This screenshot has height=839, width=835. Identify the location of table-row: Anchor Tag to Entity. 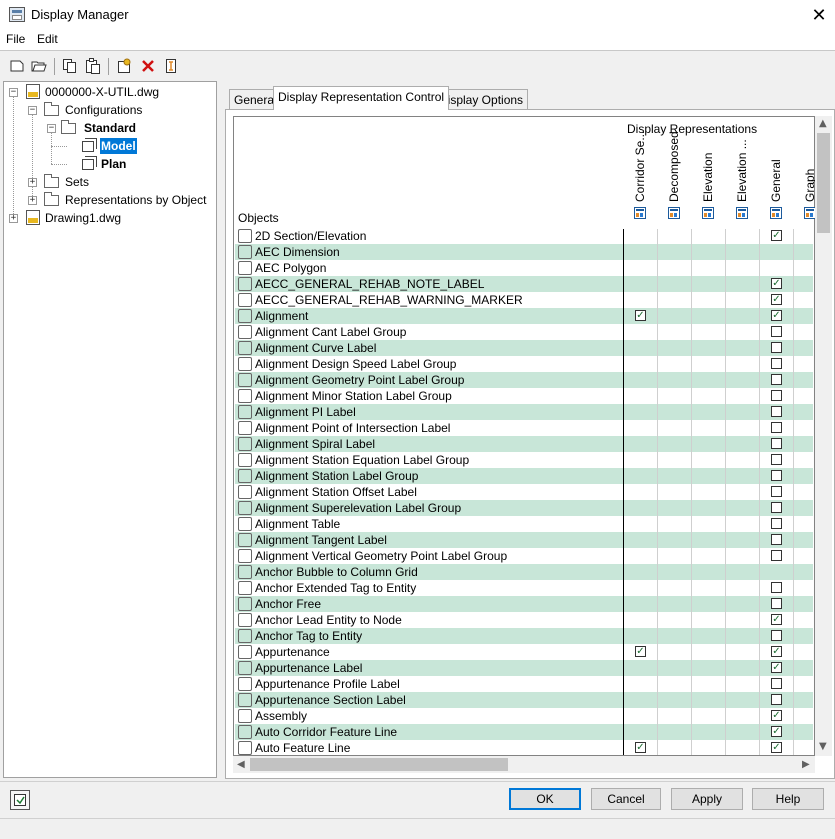
(524, 636).